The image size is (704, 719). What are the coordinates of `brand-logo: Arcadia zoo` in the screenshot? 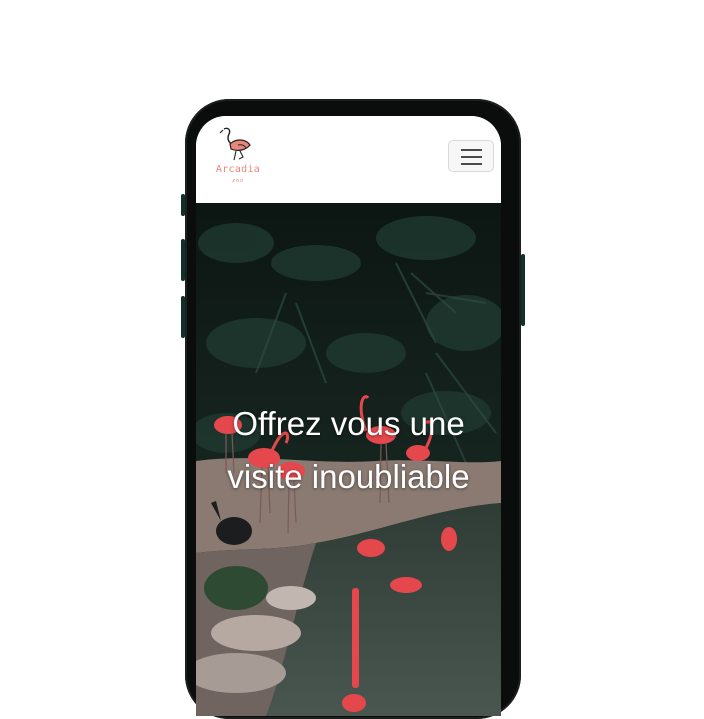 It's located at (238, 158).